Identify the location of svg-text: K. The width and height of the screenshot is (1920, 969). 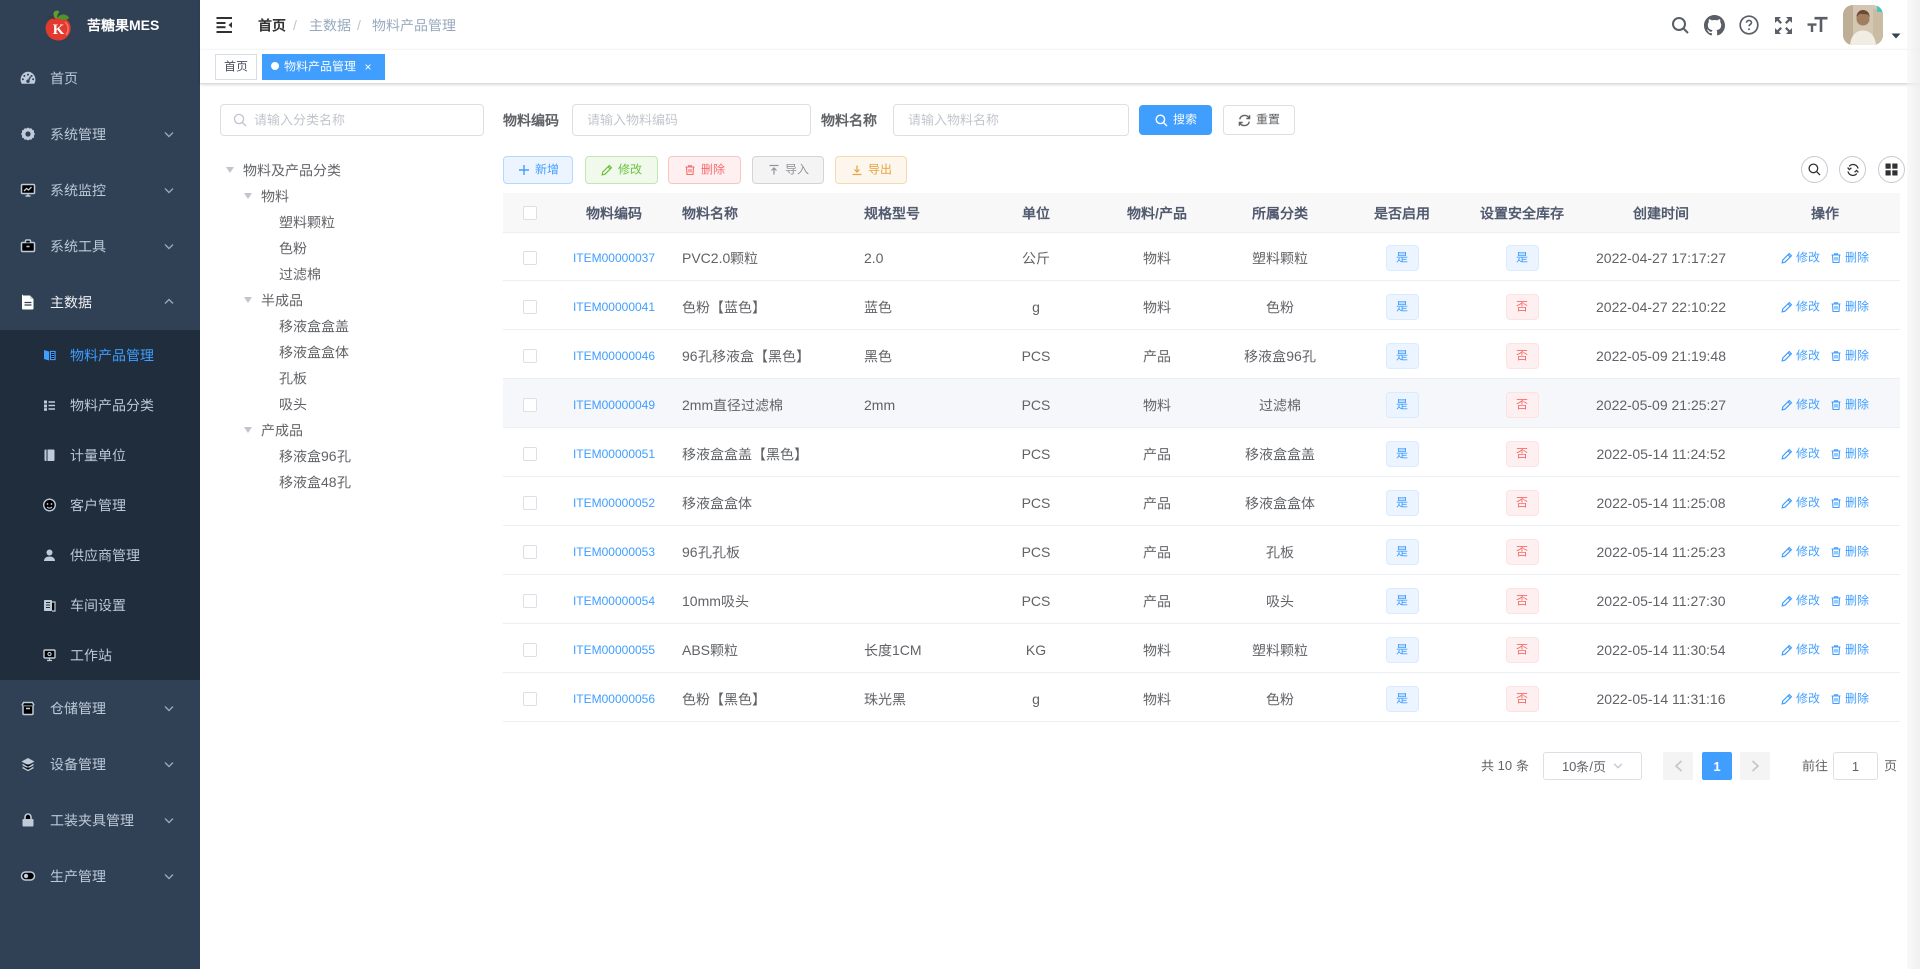
(59, 30).